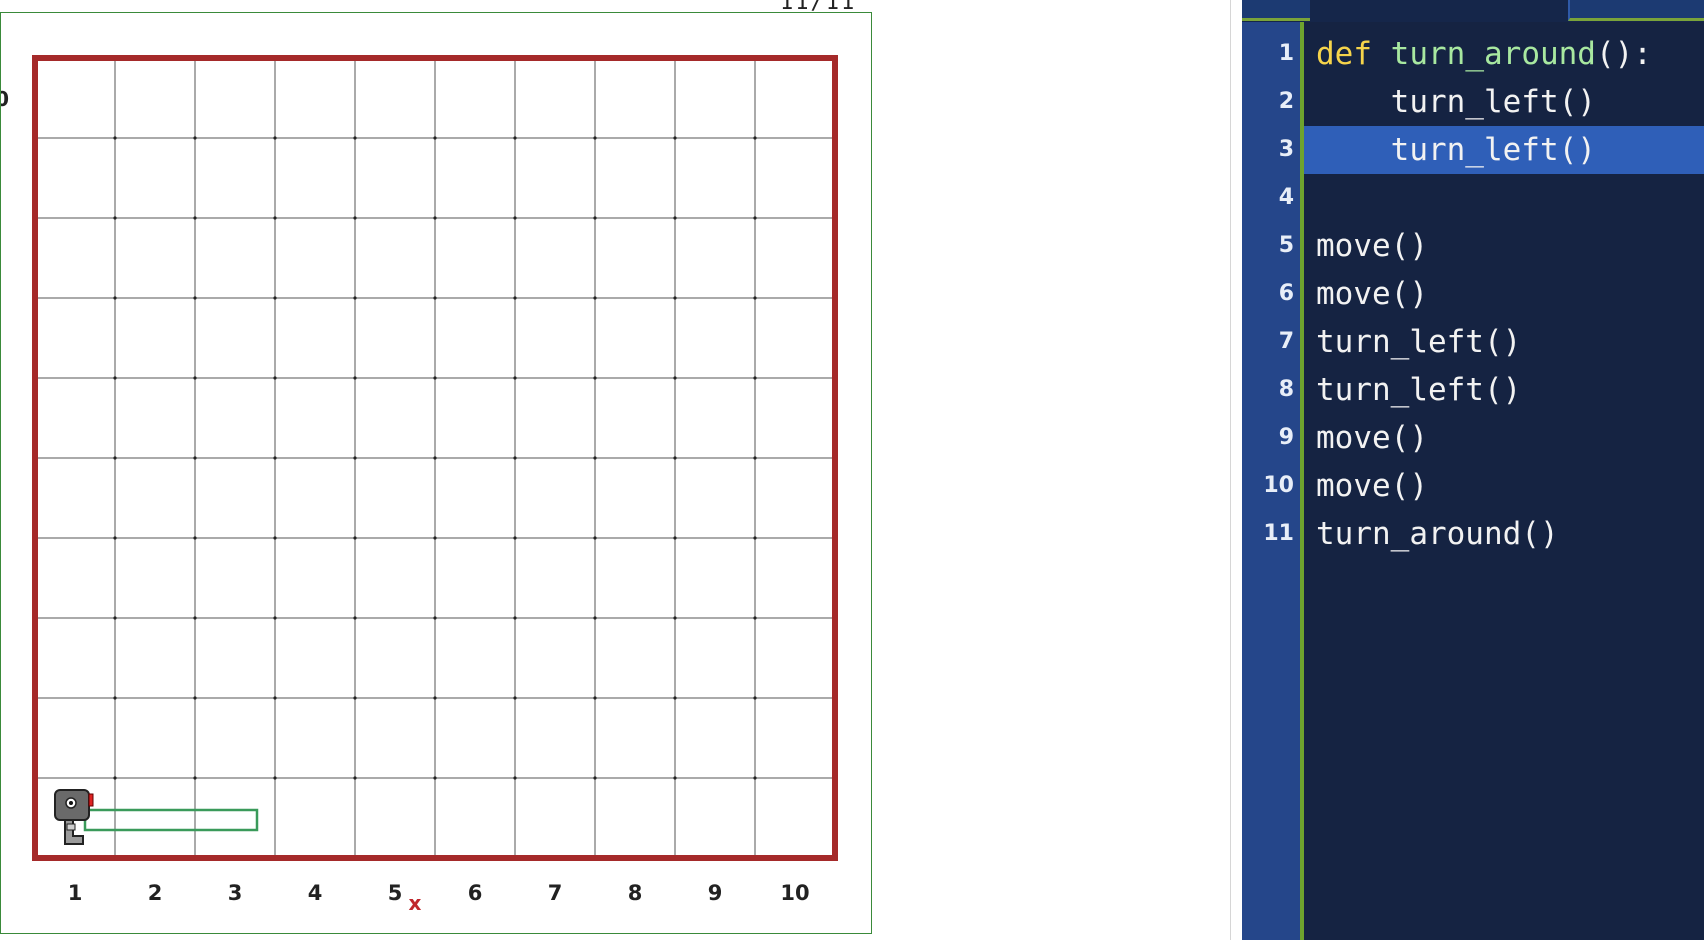  I want to click on robot-icon, so click(74, 817).